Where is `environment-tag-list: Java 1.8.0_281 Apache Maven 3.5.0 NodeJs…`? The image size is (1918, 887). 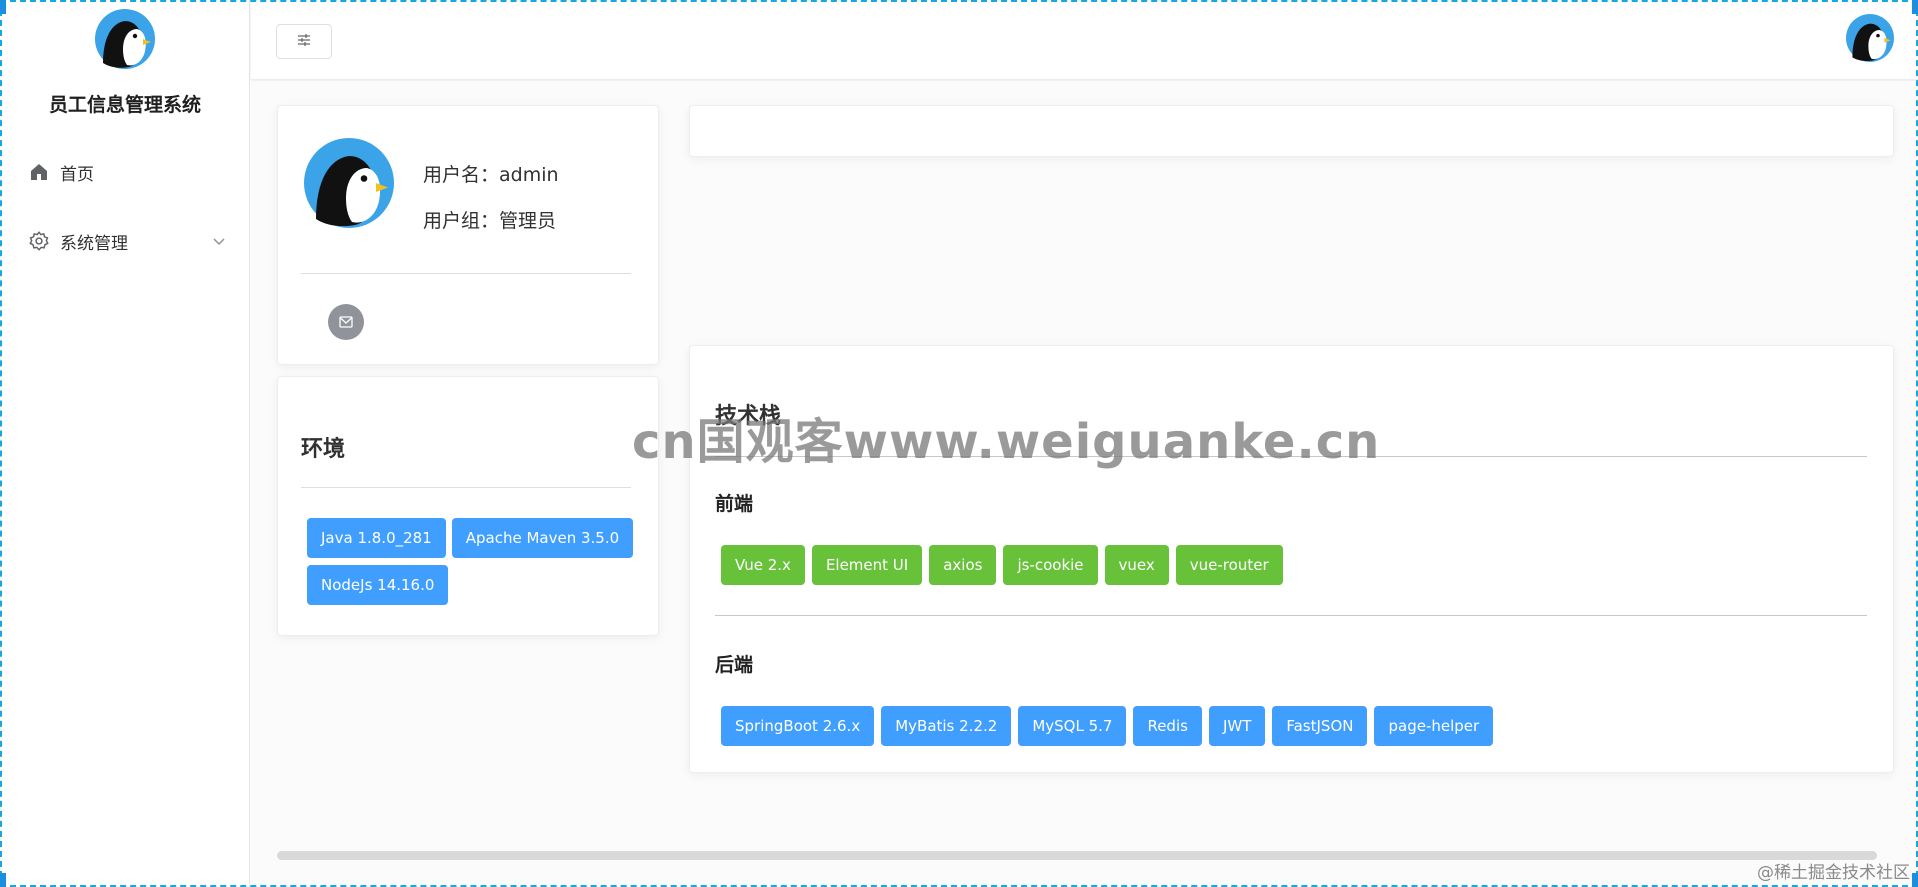
environment-tag-list: Java 1.8.0_281 Apache Maven 3.5.0 NodeJs… is located at coordinates (472, 561).